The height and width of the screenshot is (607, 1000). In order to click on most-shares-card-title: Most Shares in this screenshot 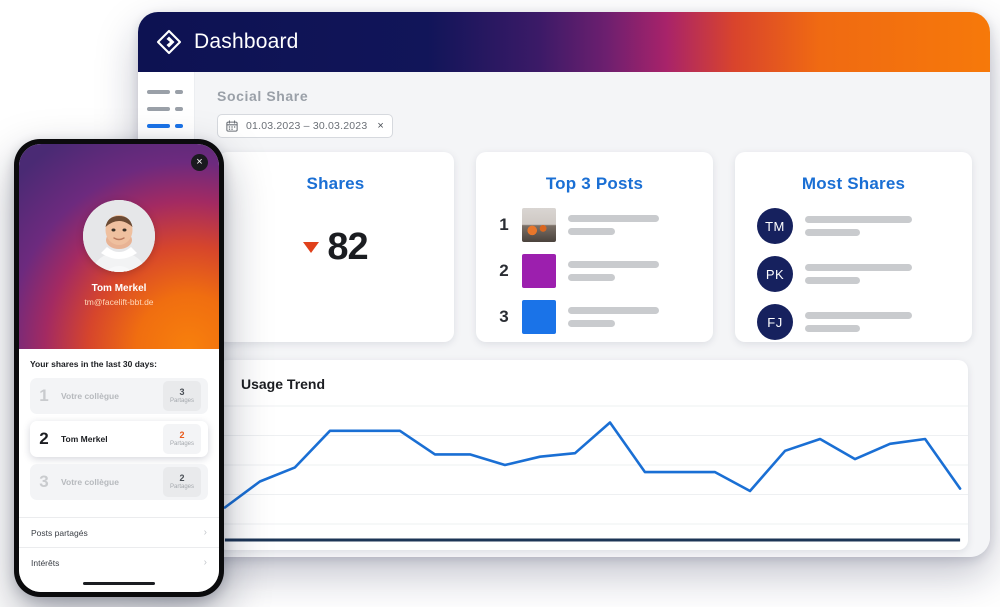, I will do `click(853, 183)`.